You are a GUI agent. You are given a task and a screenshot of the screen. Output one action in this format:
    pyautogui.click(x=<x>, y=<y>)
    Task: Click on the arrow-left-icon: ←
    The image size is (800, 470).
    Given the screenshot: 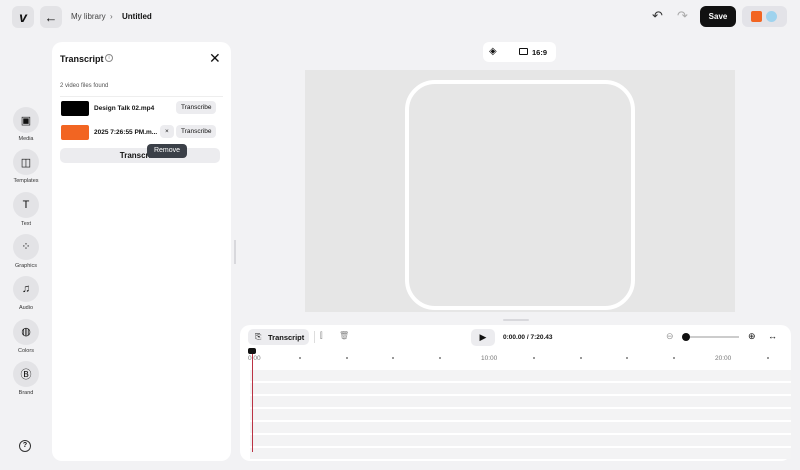 What is the action you would take?
    pyautogui.click(x=51, y=17)
    